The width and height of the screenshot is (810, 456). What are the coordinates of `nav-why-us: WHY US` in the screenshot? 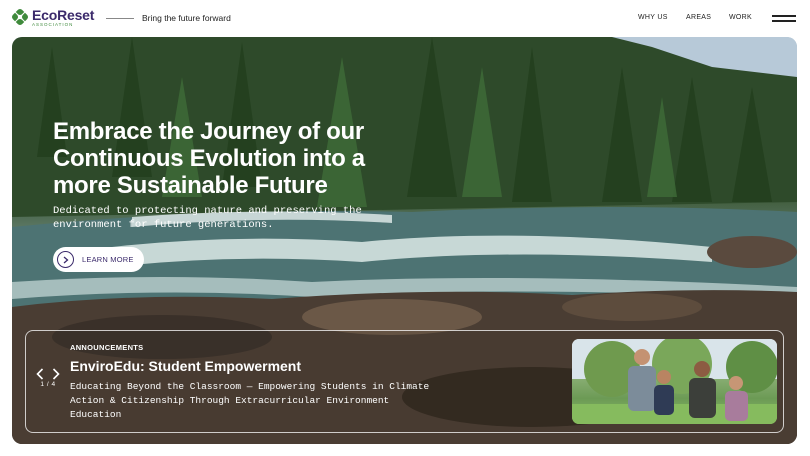 It's located at (653, 17).